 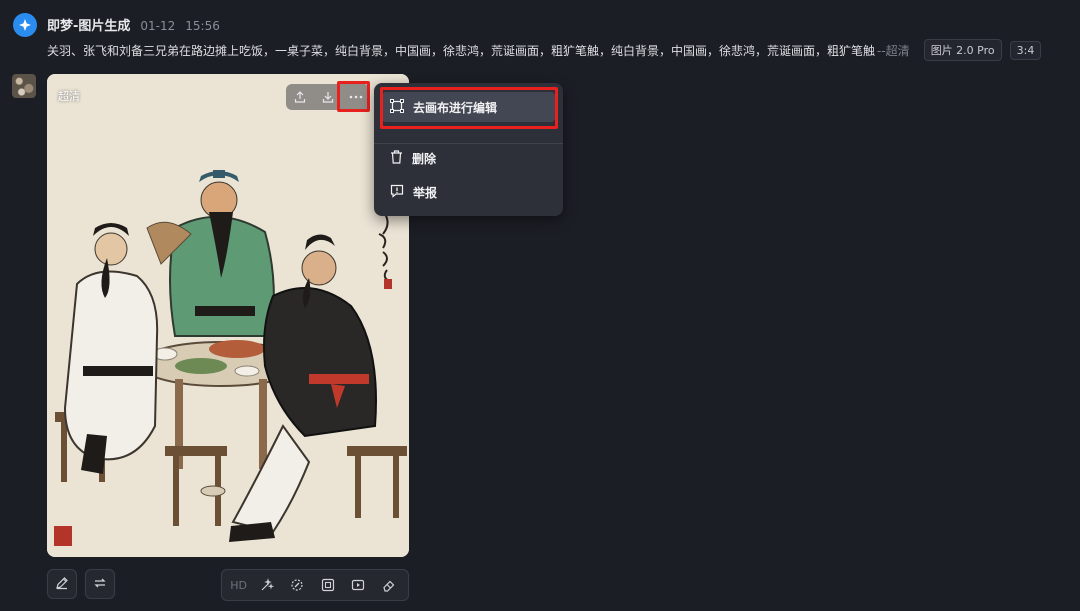 I want to click on menu-item-report: 举报, so click(x=468, y=192).